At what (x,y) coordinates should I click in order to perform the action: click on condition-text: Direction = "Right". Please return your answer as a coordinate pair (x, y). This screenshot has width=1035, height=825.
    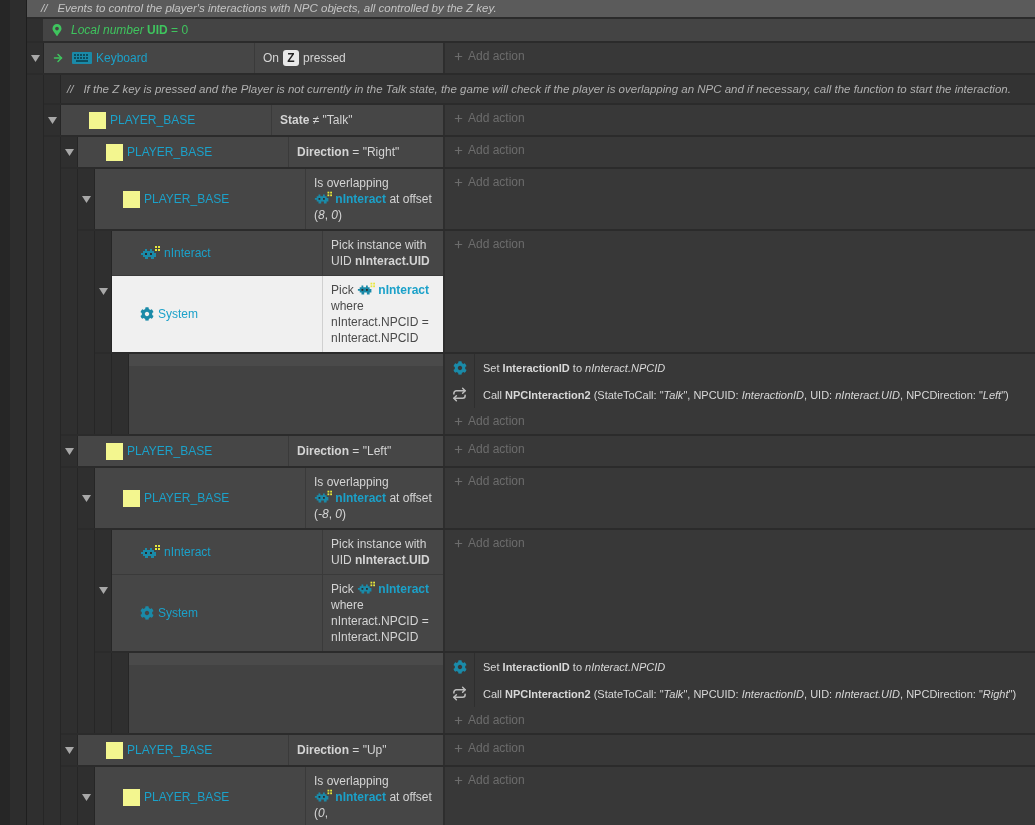
    Looking at the image, I should click on (348, 152).